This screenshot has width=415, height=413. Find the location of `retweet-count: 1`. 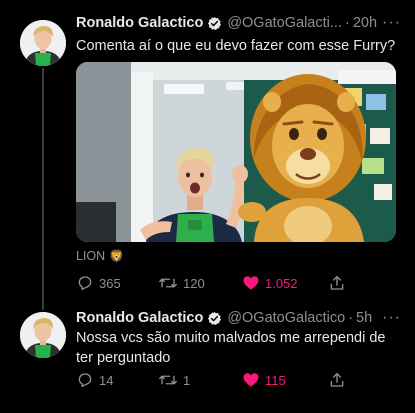

retweet-count: 1 is located at coordinates (187, 380).